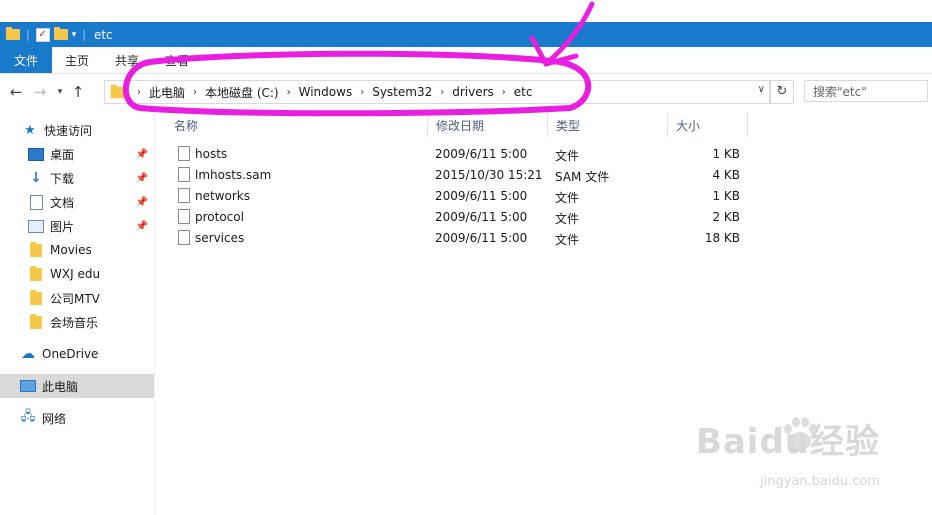 The height and width of the screenshot is (515, 932). What do you see at coordinates (489, 175) in the screenshot?
I see `file-modified: 2015/10/30 15:21` at bounding box center [489, 175].